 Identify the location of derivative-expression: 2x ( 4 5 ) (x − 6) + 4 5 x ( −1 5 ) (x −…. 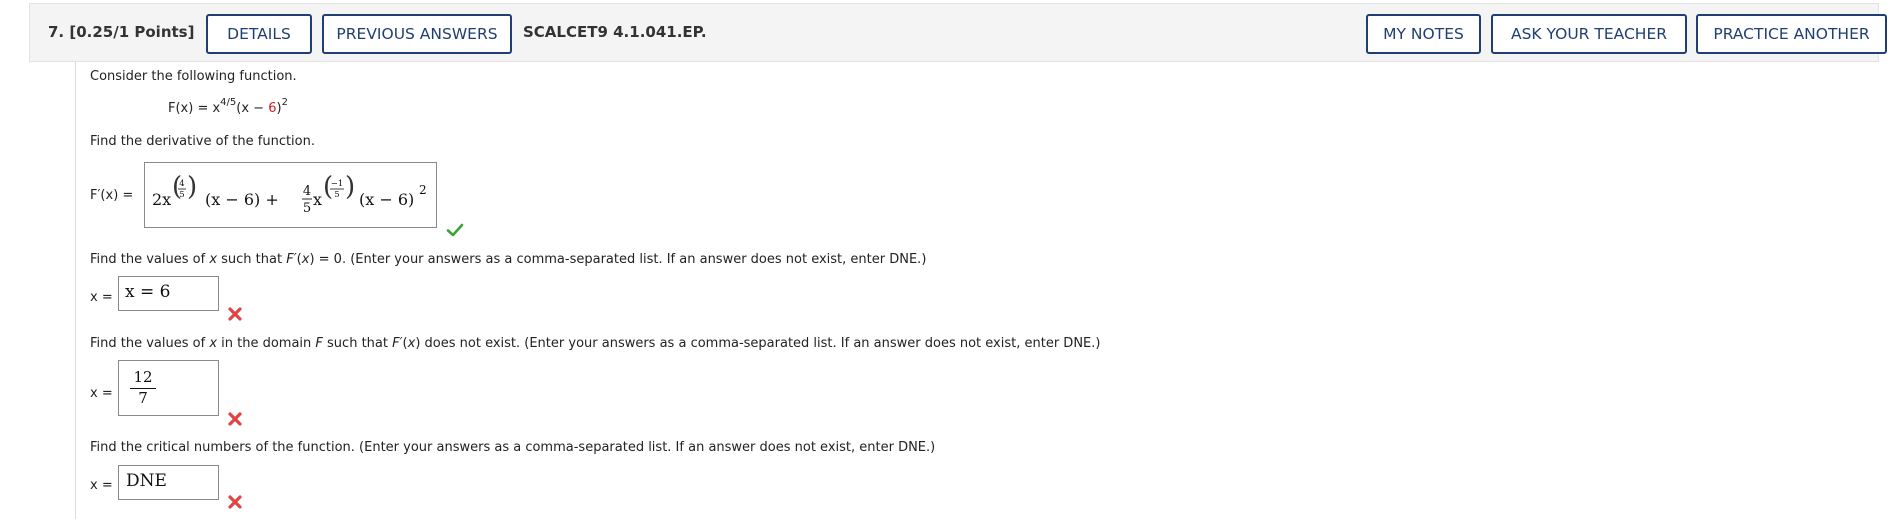
(289, 194).